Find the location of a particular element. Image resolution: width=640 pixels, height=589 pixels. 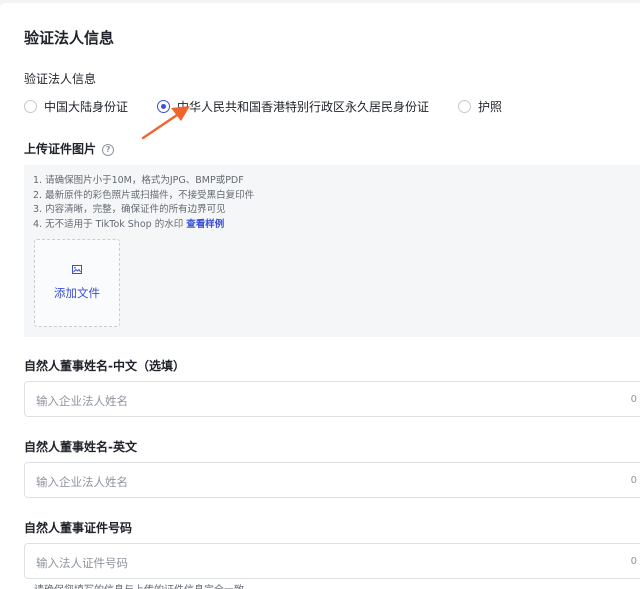

annotation-arrow-icon is located at coordinates (165, 123).